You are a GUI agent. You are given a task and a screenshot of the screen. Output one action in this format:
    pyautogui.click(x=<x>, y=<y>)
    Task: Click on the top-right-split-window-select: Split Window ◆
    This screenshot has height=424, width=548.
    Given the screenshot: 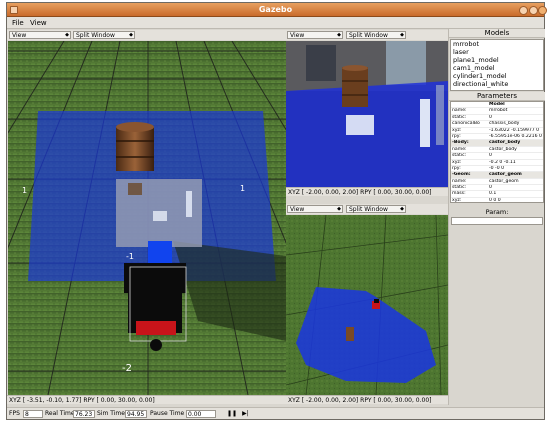 What is the action you would take?
    pyautogui.click(x=376, y=35)
    